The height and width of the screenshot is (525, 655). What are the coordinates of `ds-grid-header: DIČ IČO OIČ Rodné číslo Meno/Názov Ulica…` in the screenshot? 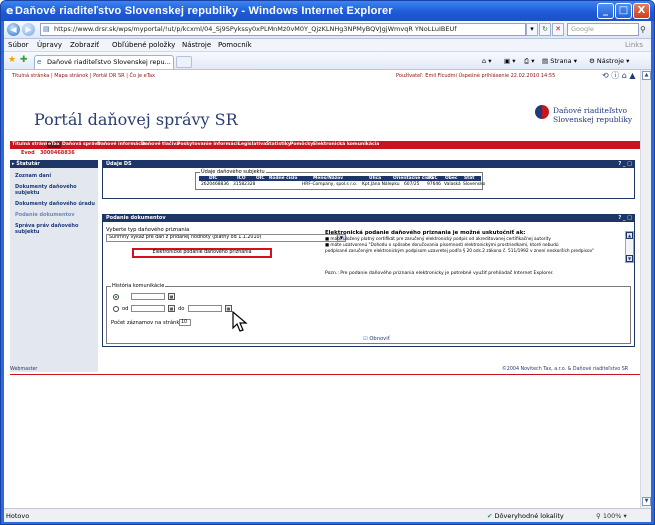 It's located at (340, 178).